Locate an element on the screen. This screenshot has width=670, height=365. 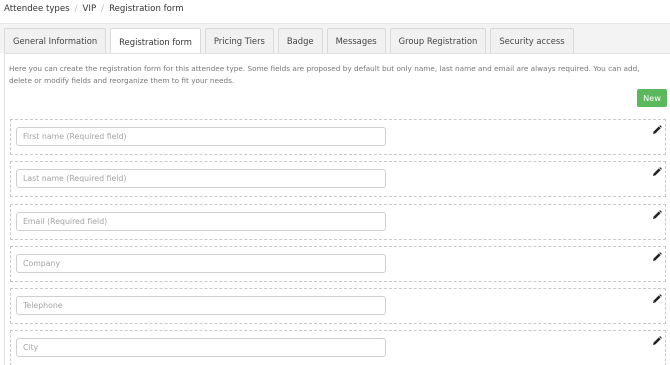
first-name-field is located at coordinates (201, 136).